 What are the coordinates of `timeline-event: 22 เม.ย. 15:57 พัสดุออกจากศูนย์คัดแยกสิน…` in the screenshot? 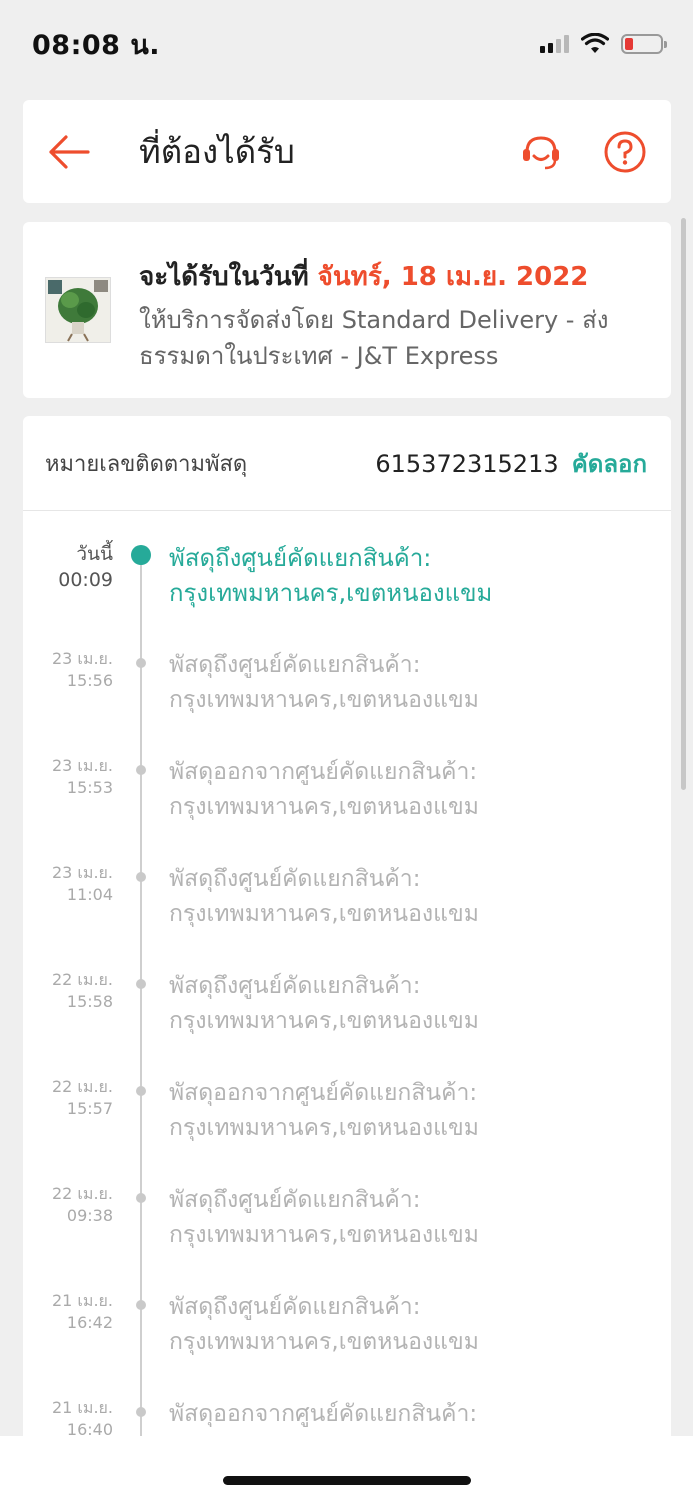 It's located at (347, 1129).